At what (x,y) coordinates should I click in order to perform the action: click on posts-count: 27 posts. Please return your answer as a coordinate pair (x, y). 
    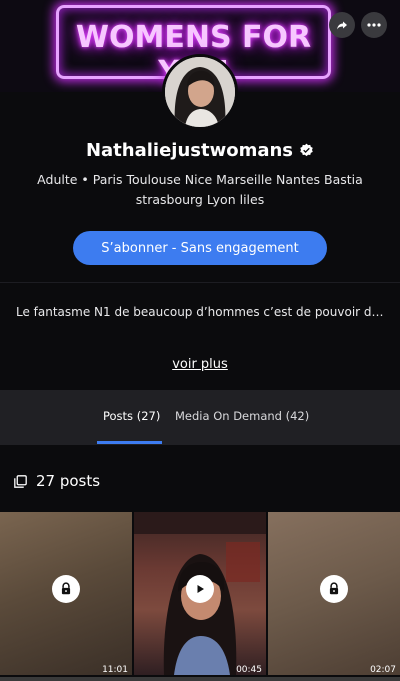
    Looking at the image, I should click on (68, 481).